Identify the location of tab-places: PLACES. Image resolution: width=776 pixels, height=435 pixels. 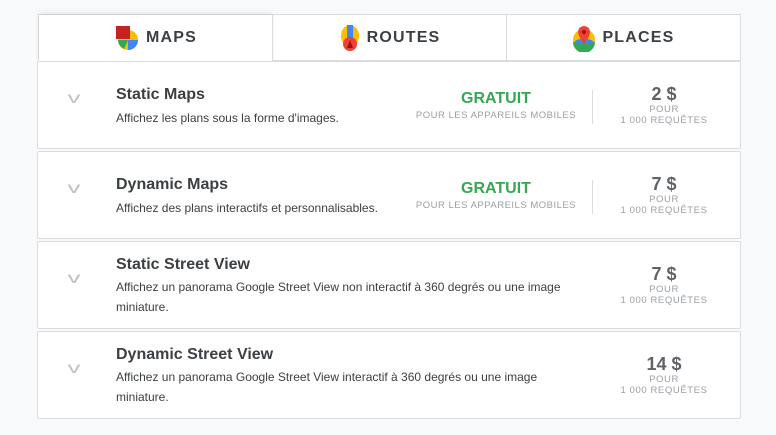
(623, 38).